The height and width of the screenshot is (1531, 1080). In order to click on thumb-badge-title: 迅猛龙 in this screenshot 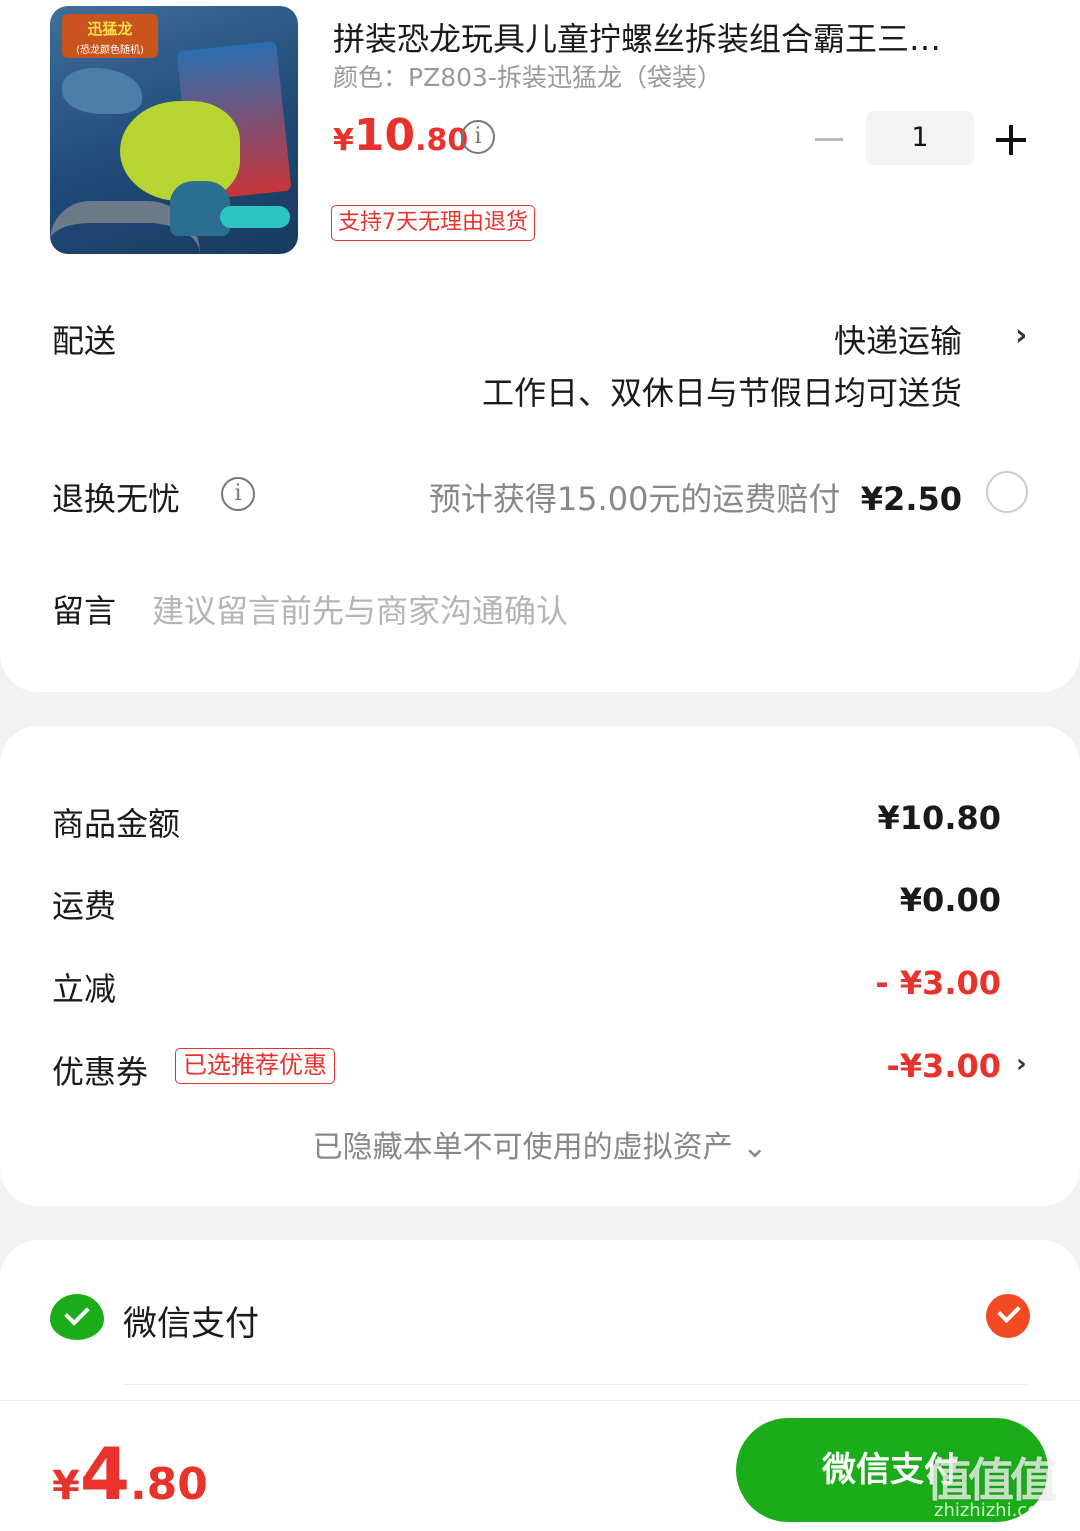, I will do `click(110, 29)`.